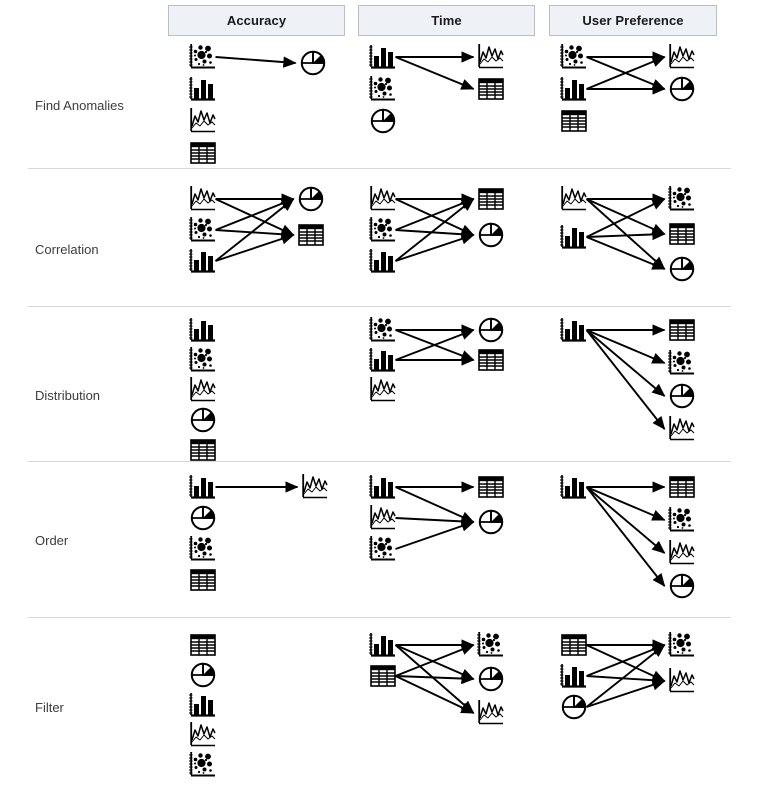 This screenshot has height=799, width=759. I want to click on cell-correlation-accuracy, so click(263, 231).